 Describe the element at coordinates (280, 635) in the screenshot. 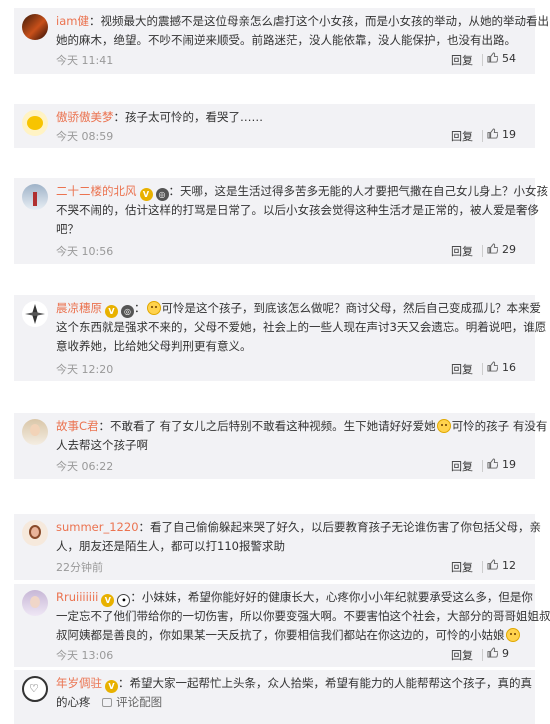

I see `comment-text: 叔阿姨都是善良的，你如果某一天反抗了，你要相信我们都站在你这边的，可怜的小姑娘` at that location.